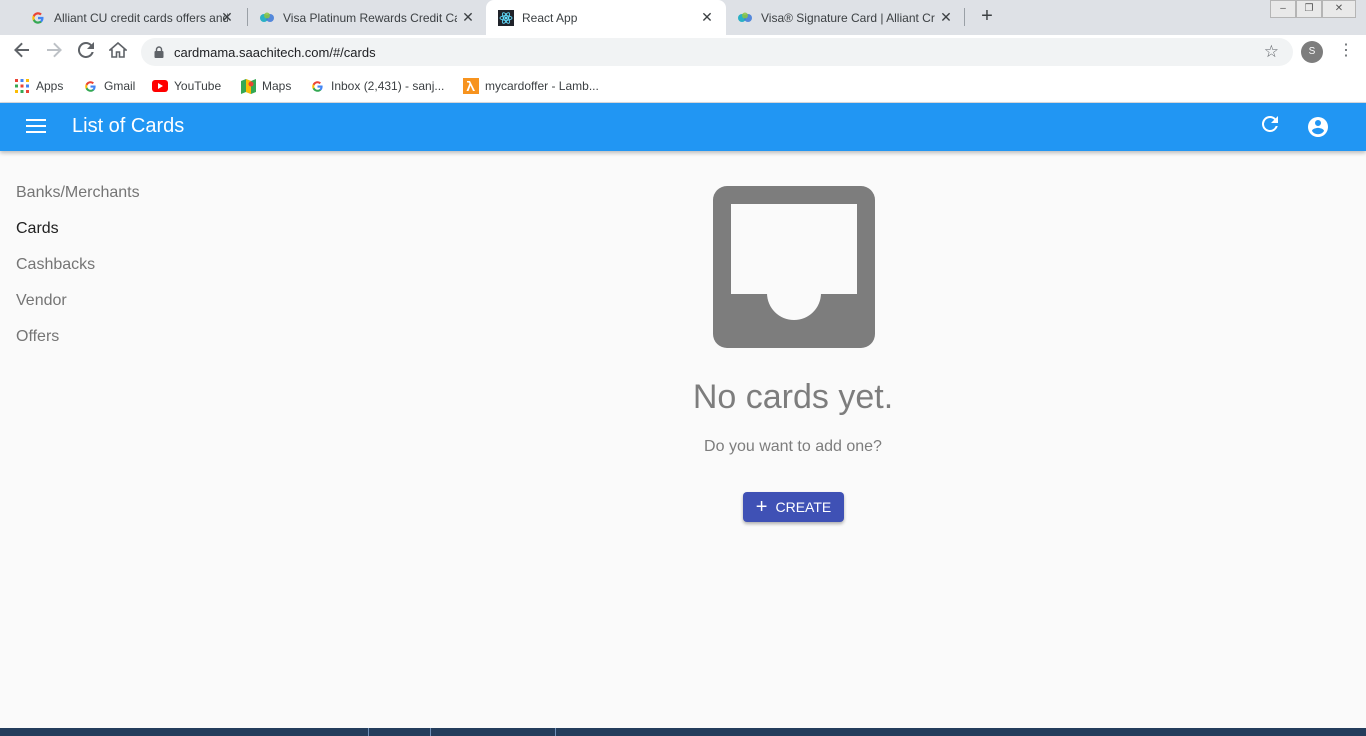  I want to click on empty-state-title: No cards yet., so click(793, 397).